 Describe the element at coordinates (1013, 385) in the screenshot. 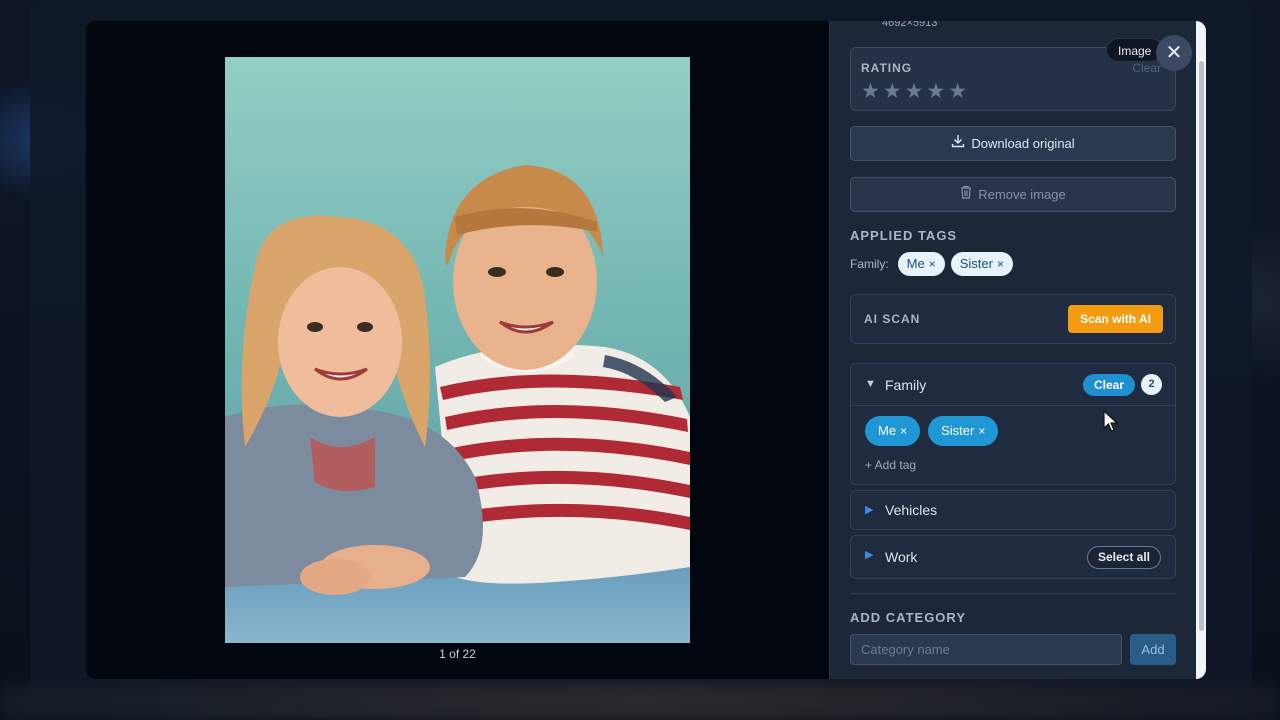

I see `category-header: ▼ Family Clear 2` at that location.